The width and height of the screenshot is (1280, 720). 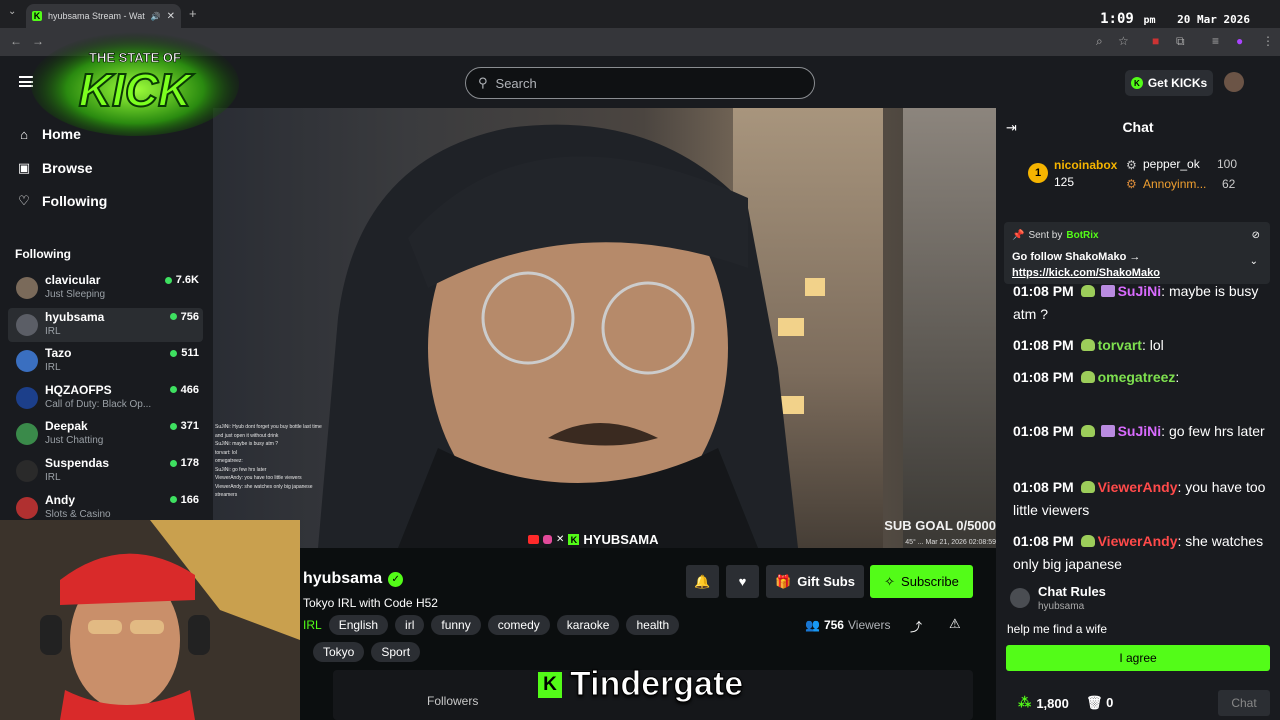 What do you see at coordinates (1137, 377) in the screenshot?
I see `message-username: omegatreez` at bounding box center [1137, 377].